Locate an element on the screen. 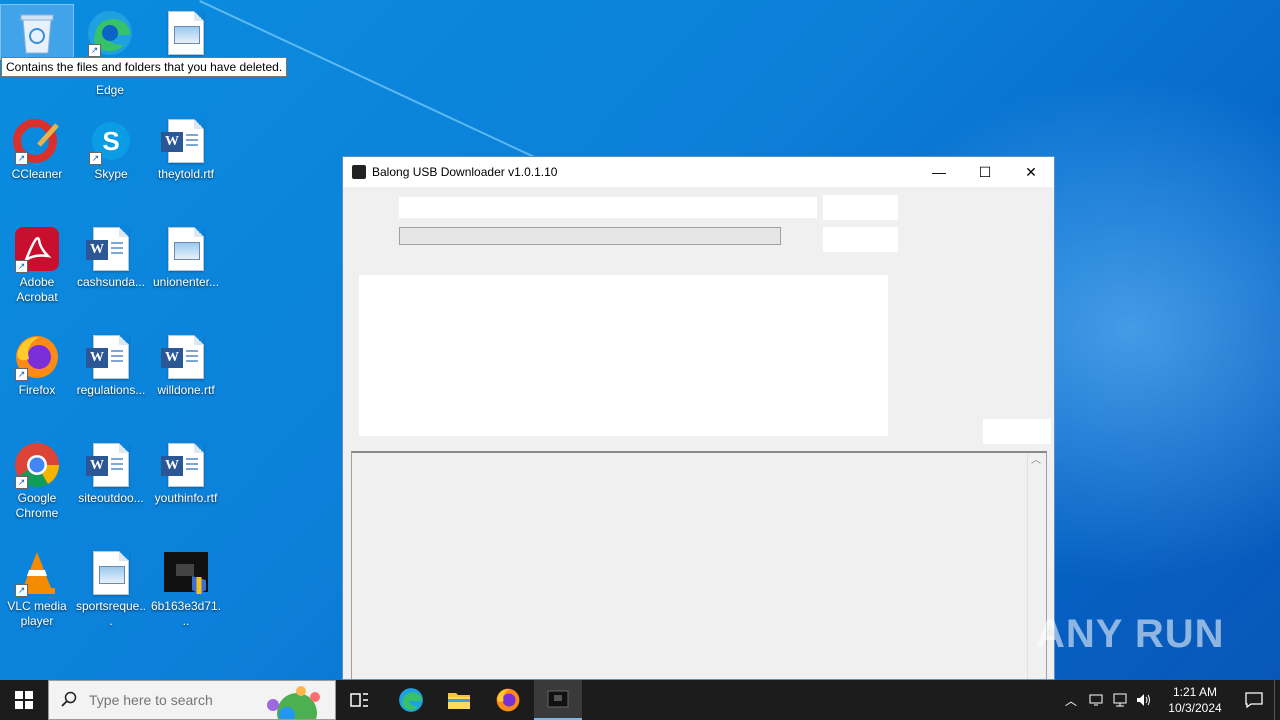 The image size is (1280, 720). edge-icon: ↗ is located at coordinates (110, 33).